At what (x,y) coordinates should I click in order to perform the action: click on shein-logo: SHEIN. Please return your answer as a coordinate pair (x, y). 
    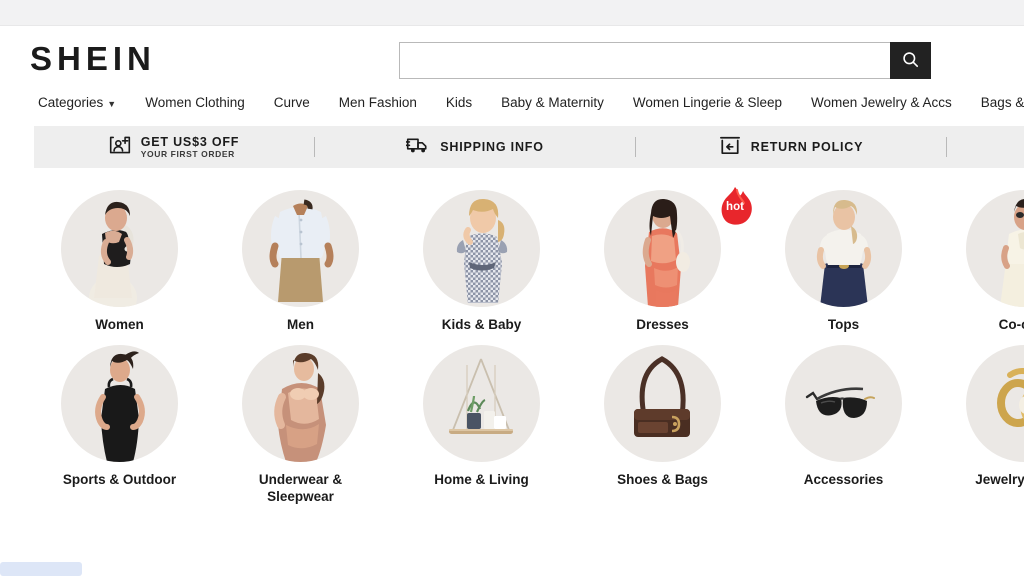
    Looking at the image, I should click on (93, 59).